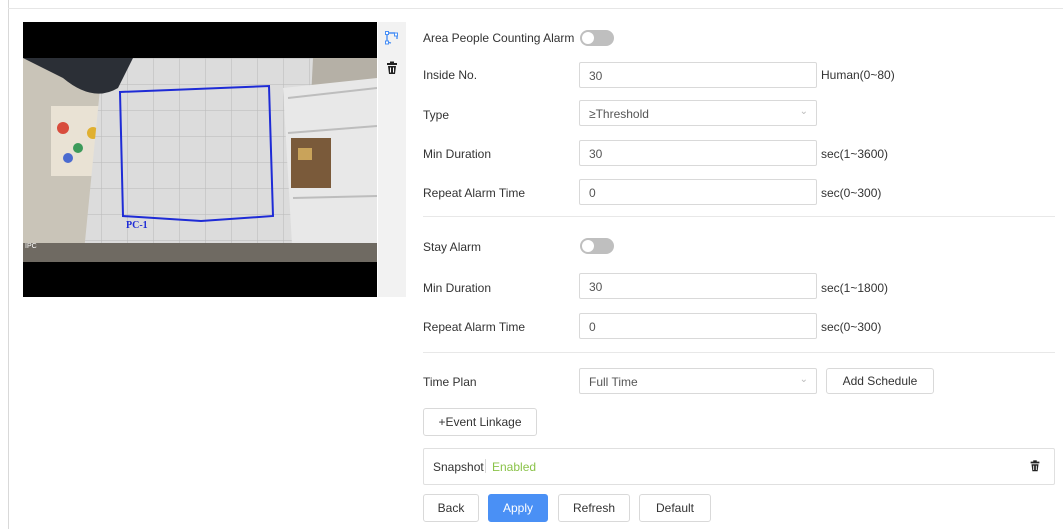 This screenshot has width=1063, height=529. What do you see at coordinates (452, 247) in the screenshot?
I see `stay-alarm-label: Stay Alarm` at bounding box center [452, 247].